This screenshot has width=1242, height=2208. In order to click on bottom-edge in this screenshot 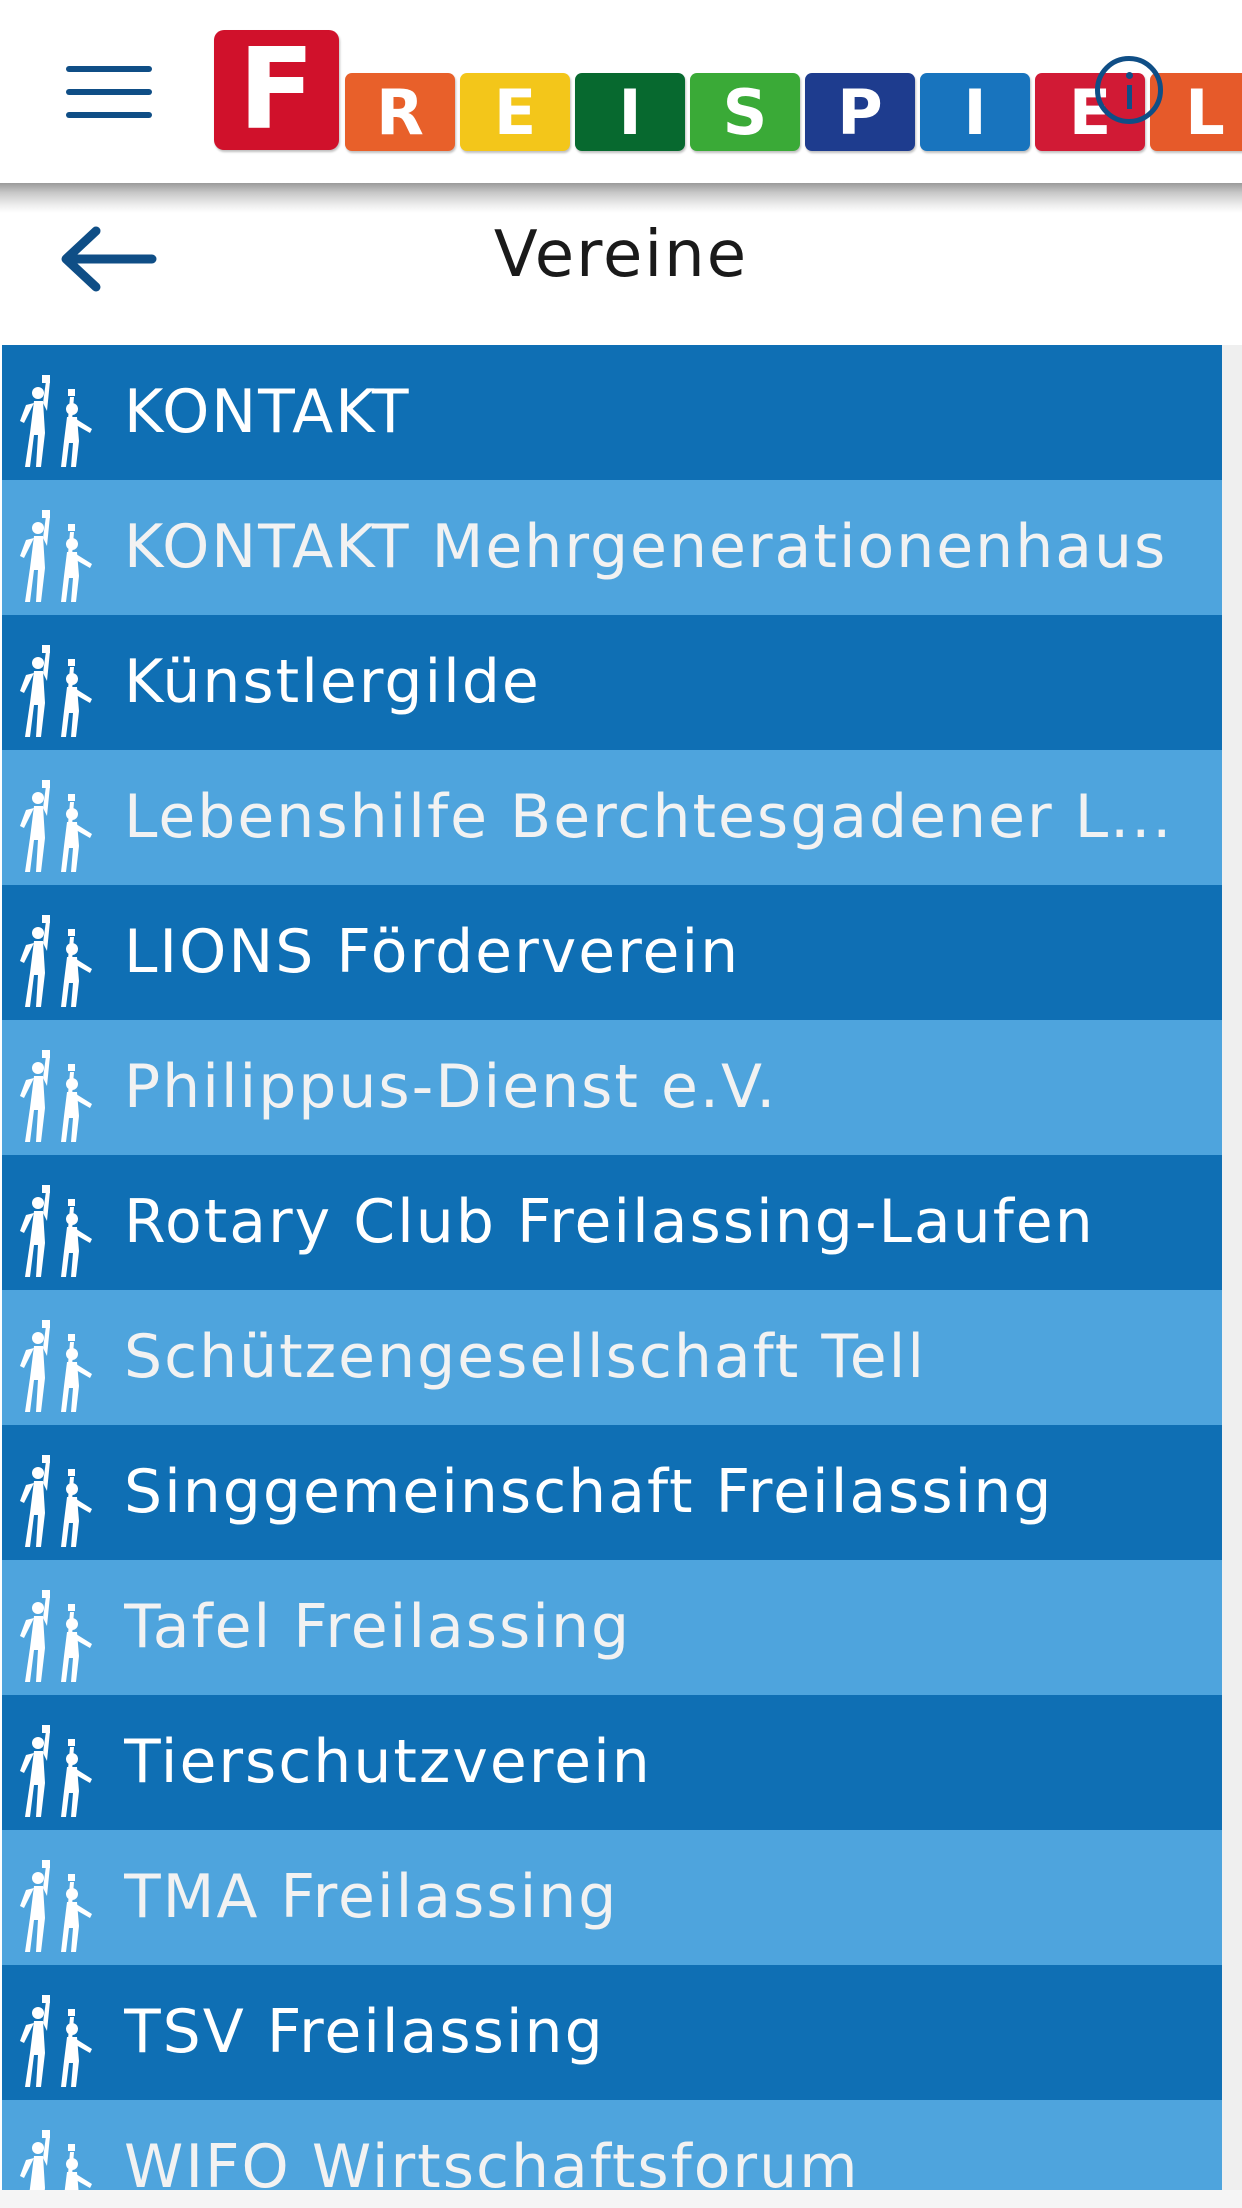, I will do `click(621, 2199)`.